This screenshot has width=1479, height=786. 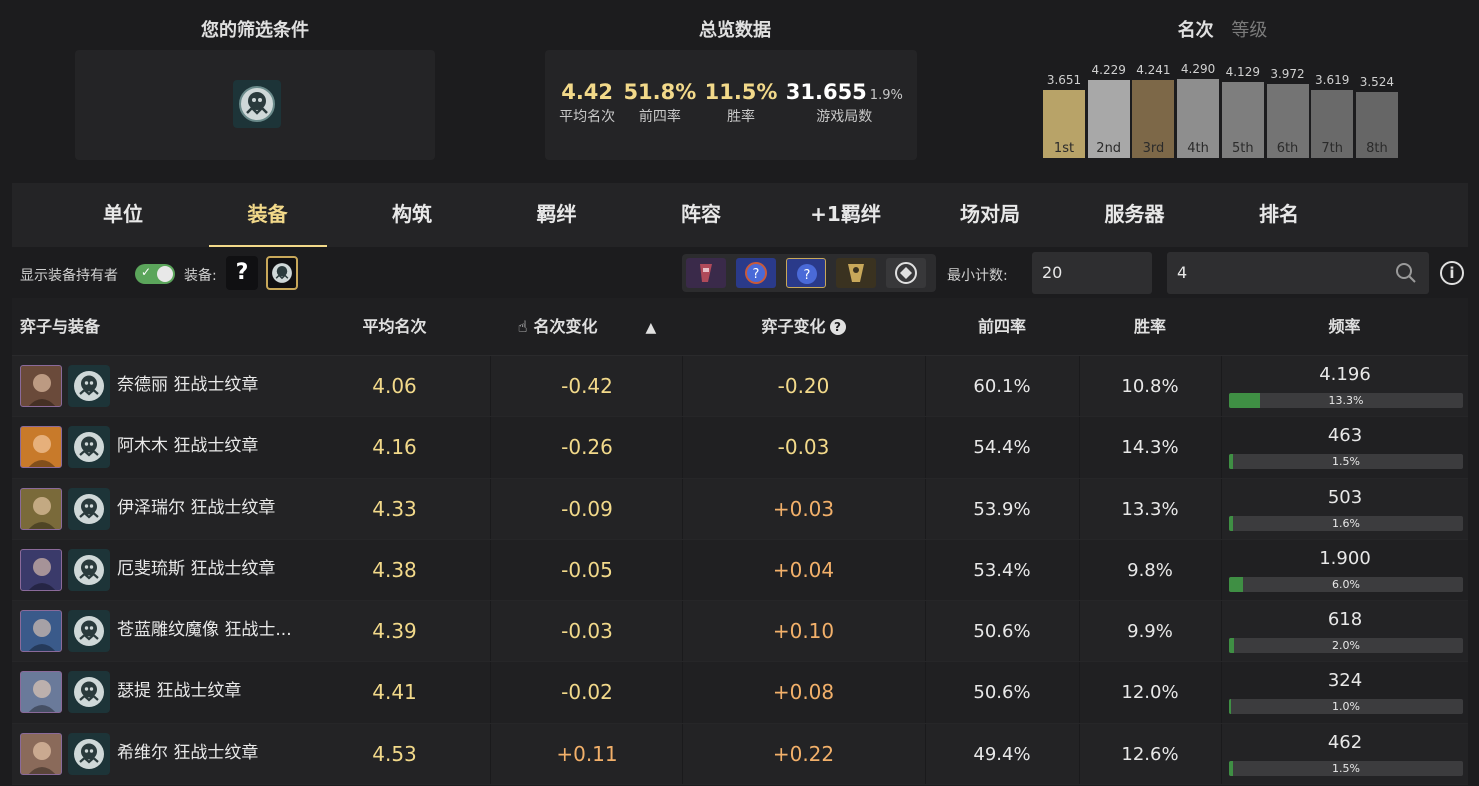 I want to click on tab-2: 构筑, so click(x=412, y=215).